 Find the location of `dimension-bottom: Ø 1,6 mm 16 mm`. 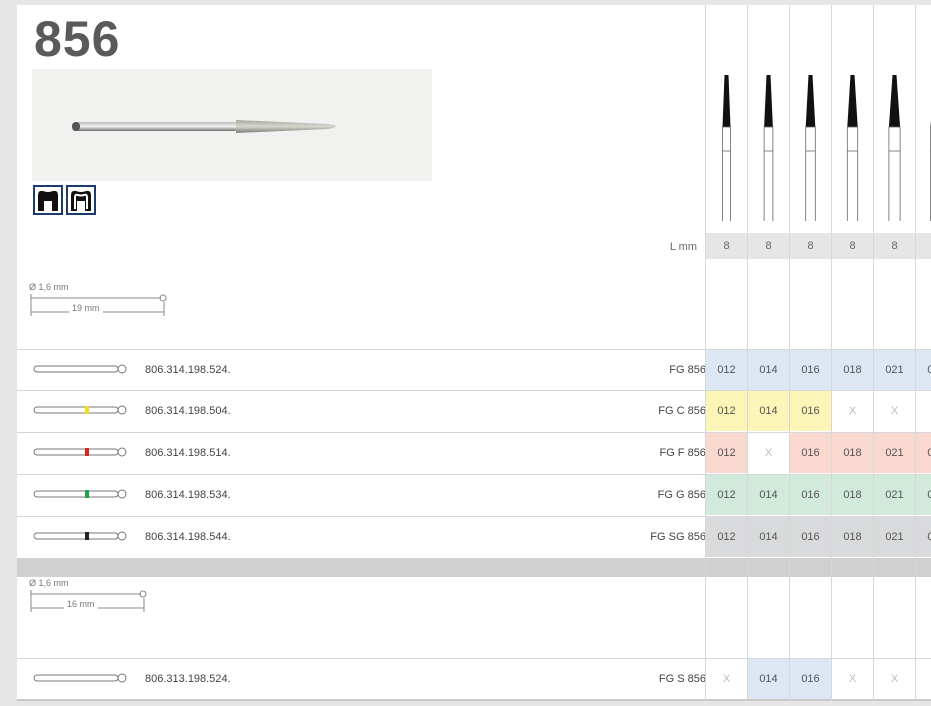

dimension-bottom: Ø 1,6 mm 16 mm is located at coordinates (89, 596).